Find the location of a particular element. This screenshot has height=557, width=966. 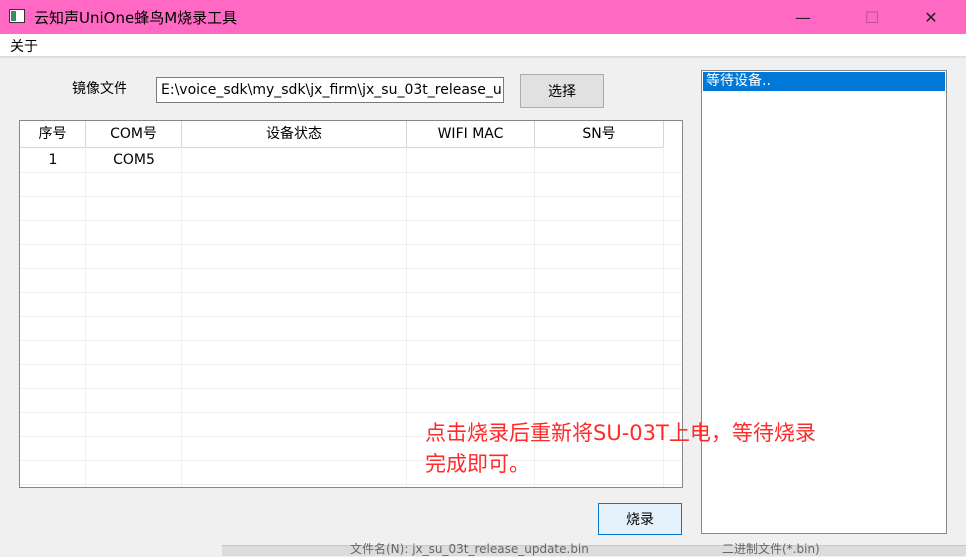

window-title: 云知声UniOne蜂鸟M烧录工具 is located at coordinates (136, 18).